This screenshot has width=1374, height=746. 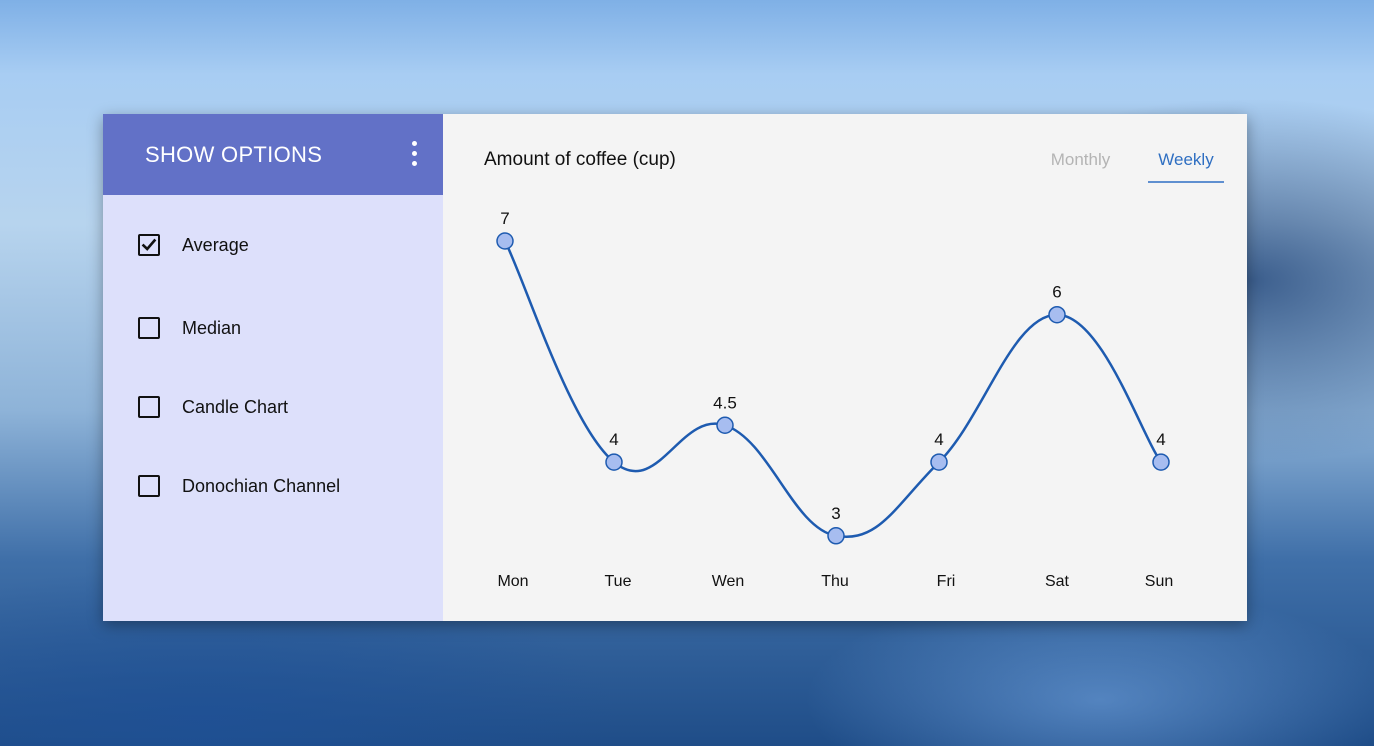 What do you see at coordinates (946, 581) in the screenshot?
I see `x-tick-label: Fri` at bounding box center [946, 581].